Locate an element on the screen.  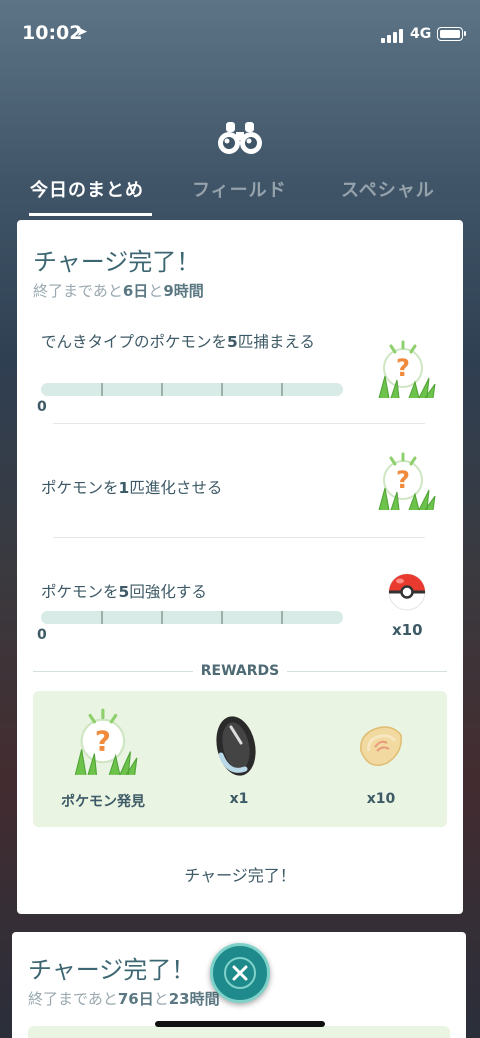
status-time: 10:02 is located at coordinates (52, 33).